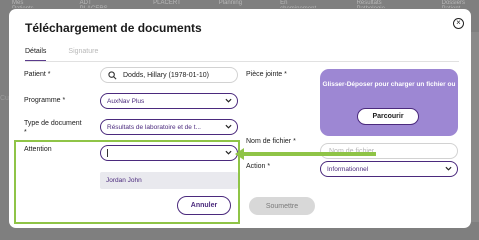  I want to click on programme-label: Programme *, so click(45, 100).